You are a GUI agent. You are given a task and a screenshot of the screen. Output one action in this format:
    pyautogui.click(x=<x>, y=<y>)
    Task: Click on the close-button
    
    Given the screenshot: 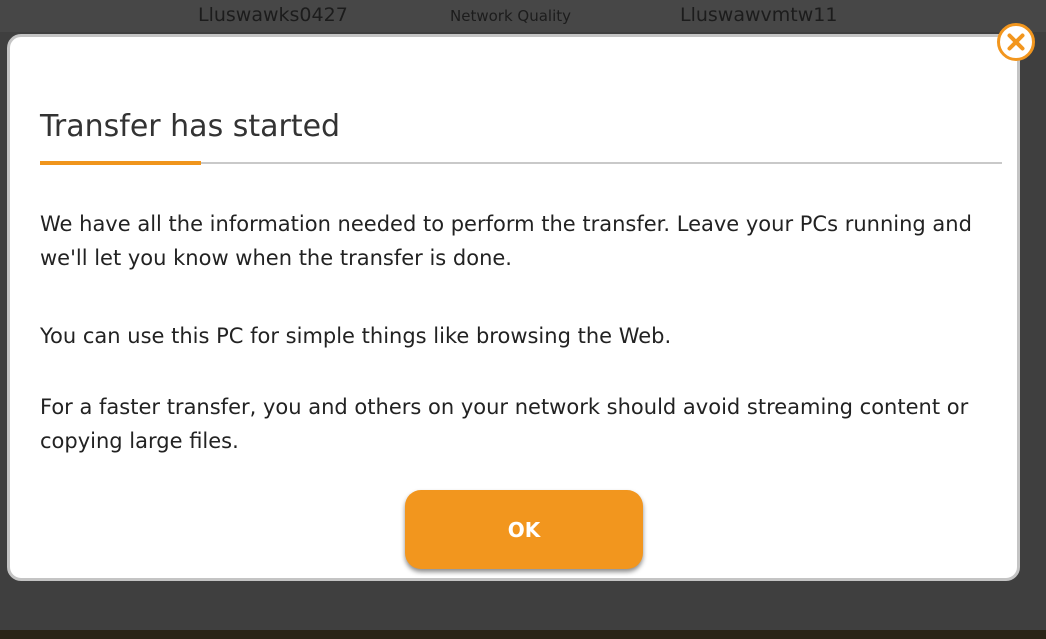 What is the action you would take?
    pyautogui.click(x=1016, y=42)
    